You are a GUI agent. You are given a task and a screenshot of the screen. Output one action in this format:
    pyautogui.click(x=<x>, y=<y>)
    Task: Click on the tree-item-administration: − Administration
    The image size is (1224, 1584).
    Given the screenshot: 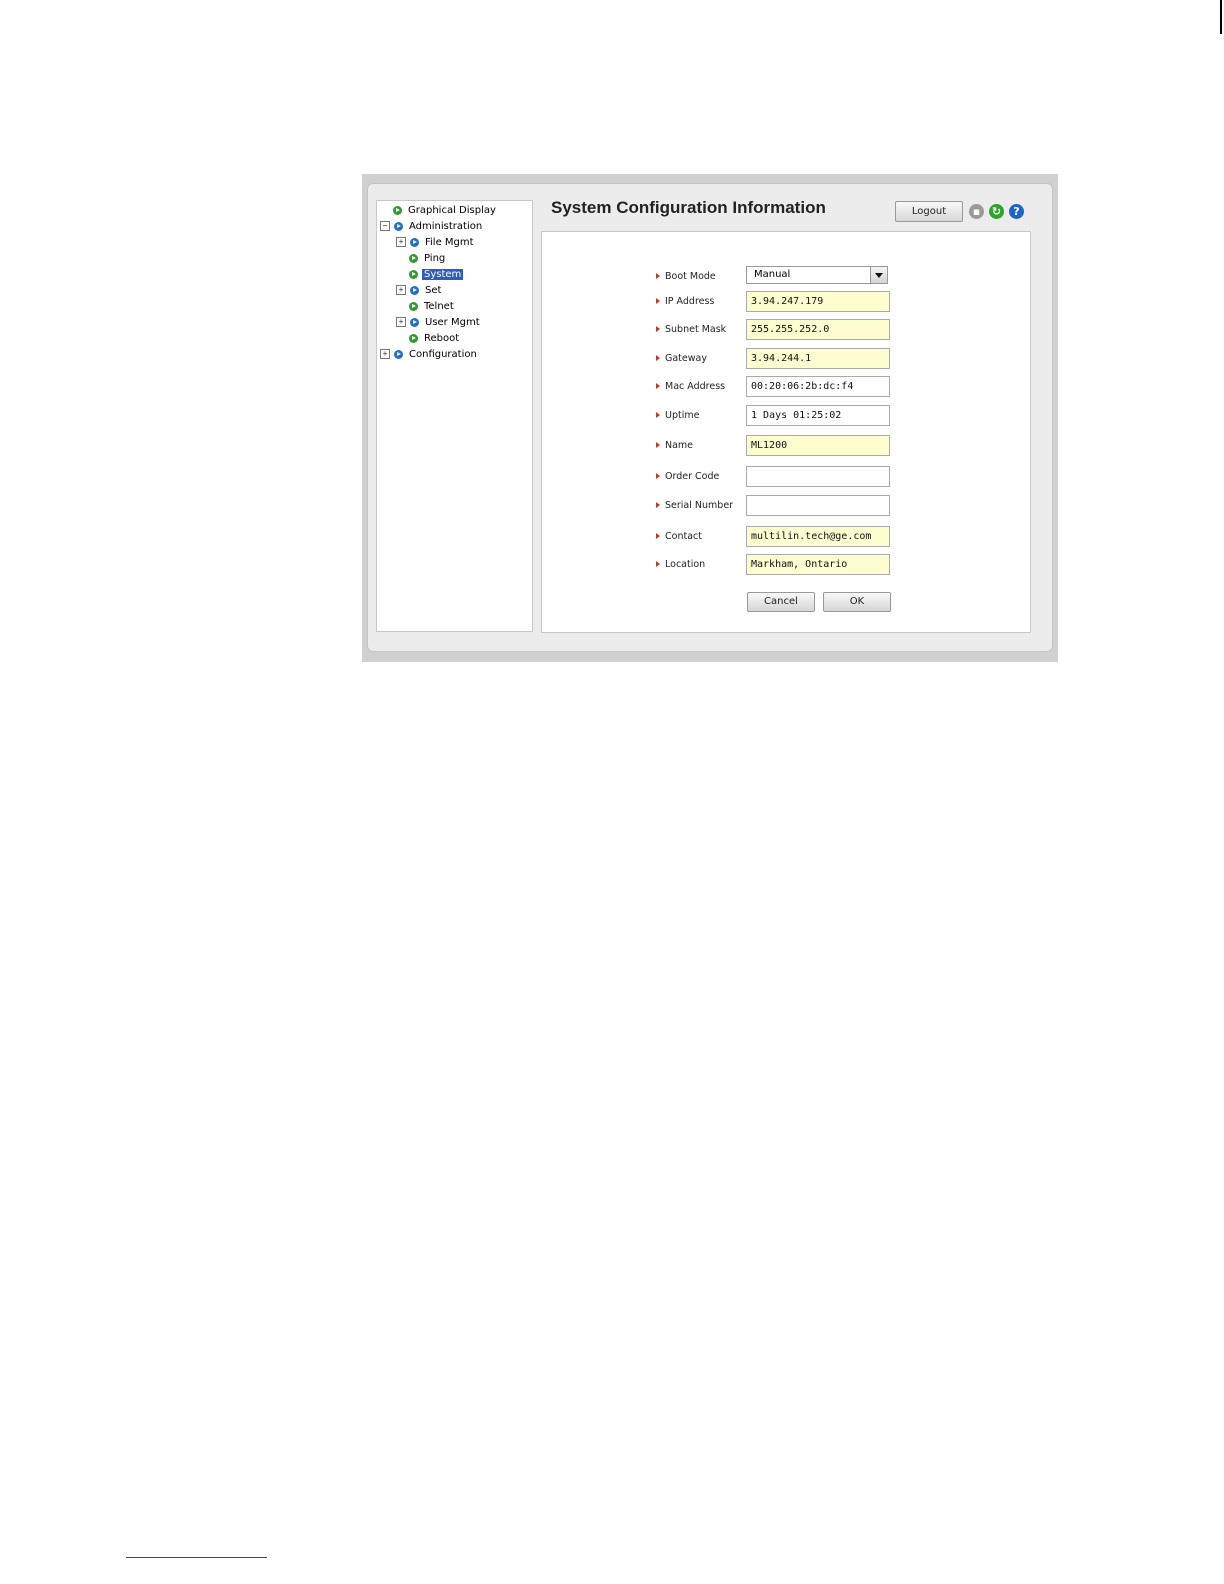 What is the action you would take?
    pyautogui.click(x=432, y=226)
    